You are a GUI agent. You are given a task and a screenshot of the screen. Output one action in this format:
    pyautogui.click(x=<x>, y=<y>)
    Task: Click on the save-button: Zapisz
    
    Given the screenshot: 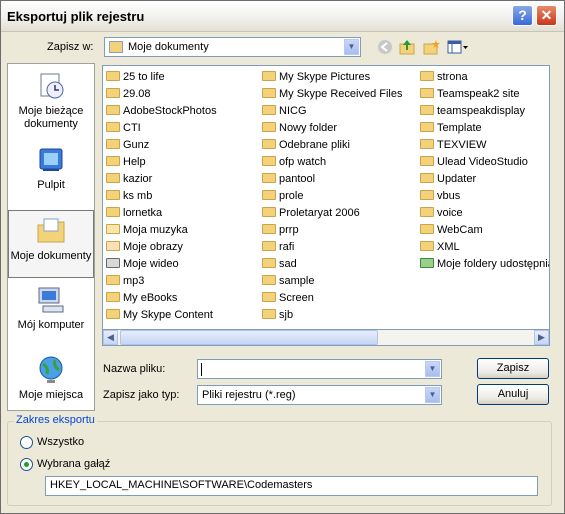 What is the action you would take?
    pyautogui.click(x=513, y=368)
    